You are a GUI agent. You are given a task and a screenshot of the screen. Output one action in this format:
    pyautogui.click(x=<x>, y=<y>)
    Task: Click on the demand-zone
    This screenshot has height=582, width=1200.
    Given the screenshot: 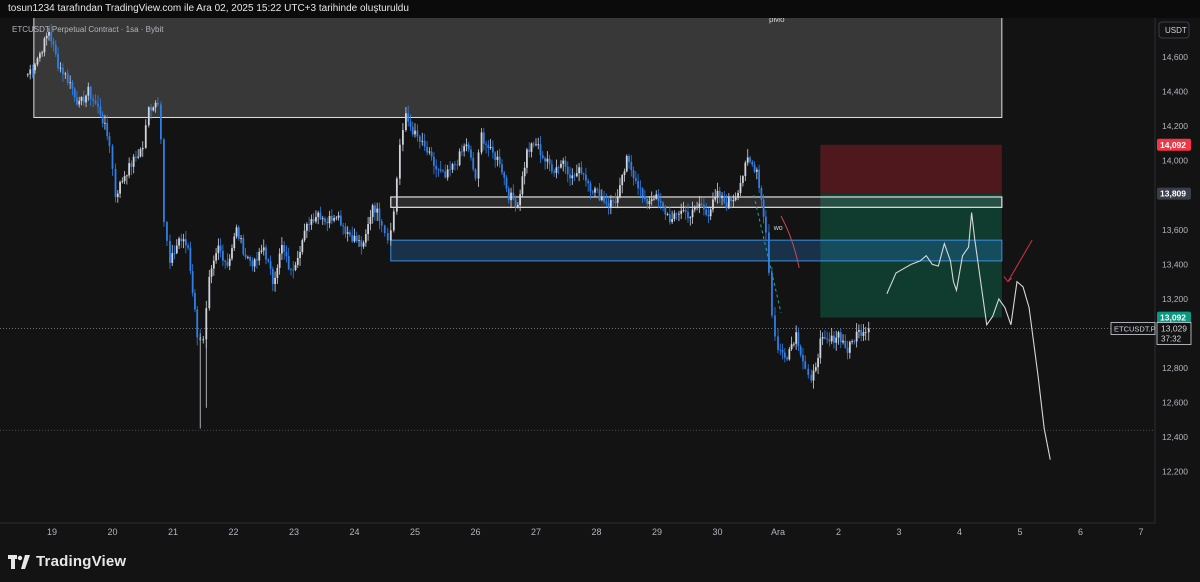 What is the action you would take?
    pyautogui.click(x=696, y=250)
    